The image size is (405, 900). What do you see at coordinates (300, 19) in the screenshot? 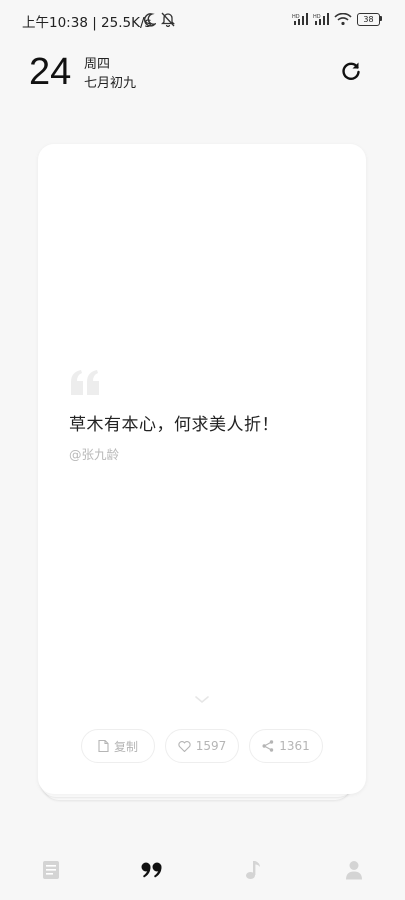
I see `signal-icon: HD` at bounding box center [300, 19].